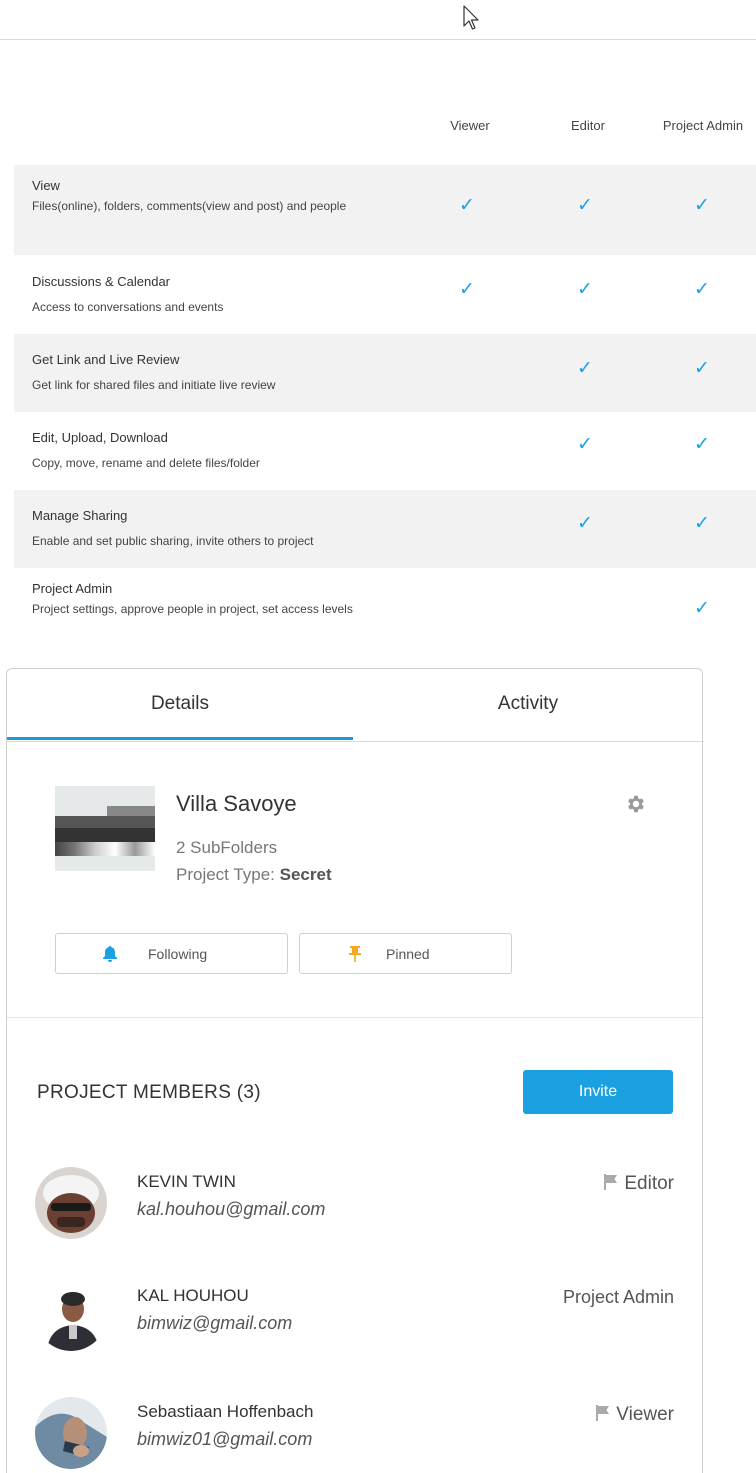 This screenshot has width=756, height=1473. What do you see at coordinates (186, 1181) in the screenshot?
I see `member-name: KEVIN TWIN` at bounding box center [186, 1181].